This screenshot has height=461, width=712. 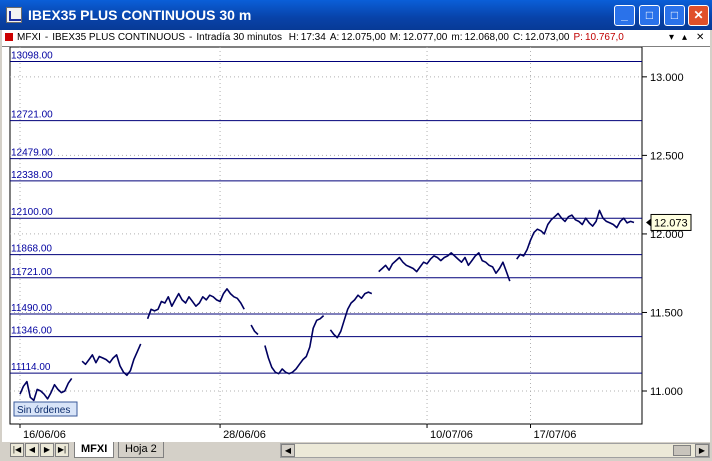 What do you see at coordinates (363, 37) in the screenshot?
I see `info-field-value: 12.075,00` at bounding box center [363, 37].